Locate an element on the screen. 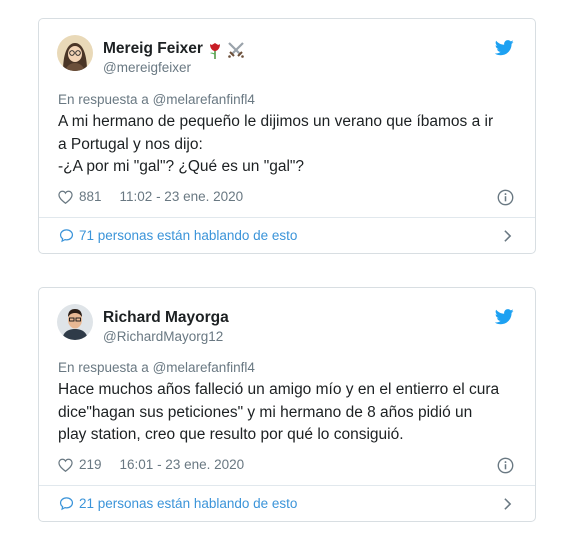 The image size is (561, 543). like-count: 881 is located at coordinates (90, 196).